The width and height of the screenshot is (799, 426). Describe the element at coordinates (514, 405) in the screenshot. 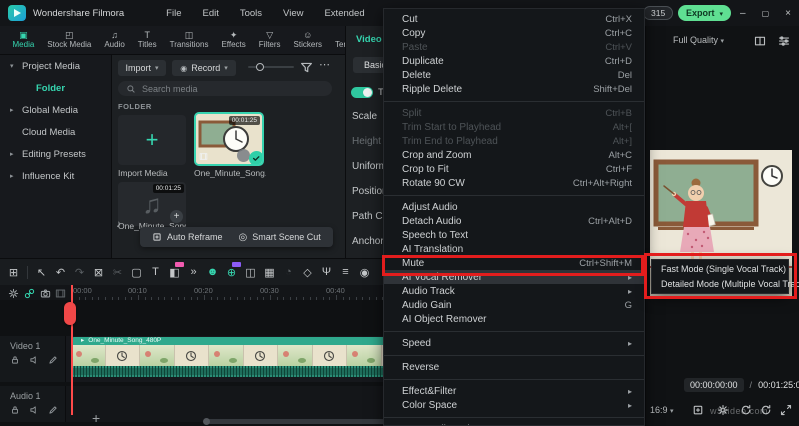

I see `menu-item-color-space: Color Space ▸` at that location.